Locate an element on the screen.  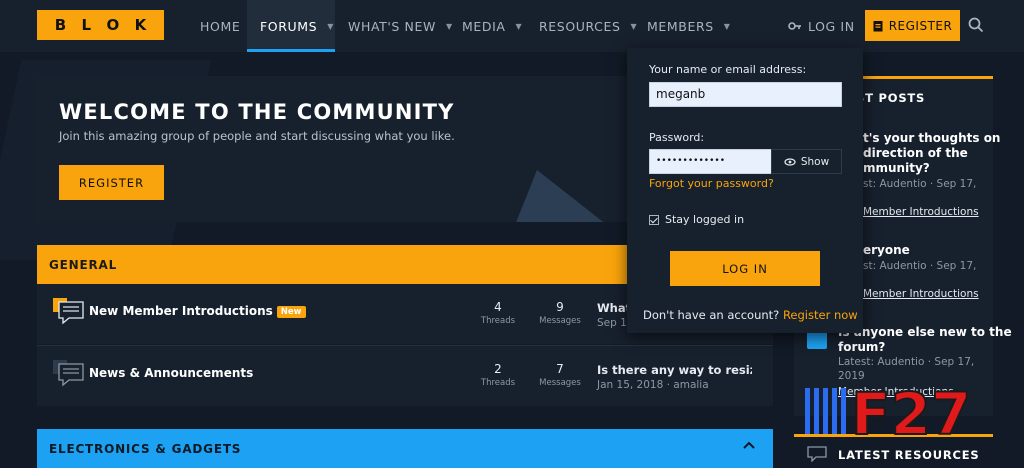
title-line: forum? is located at coordinates (862, 347).